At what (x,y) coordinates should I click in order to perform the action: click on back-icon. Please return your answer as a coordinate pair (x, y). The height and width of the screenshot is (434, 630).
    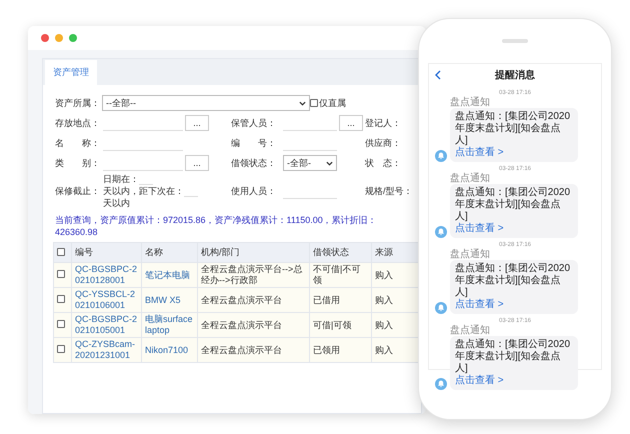
    Looking at the image, I should click on (438, 75).